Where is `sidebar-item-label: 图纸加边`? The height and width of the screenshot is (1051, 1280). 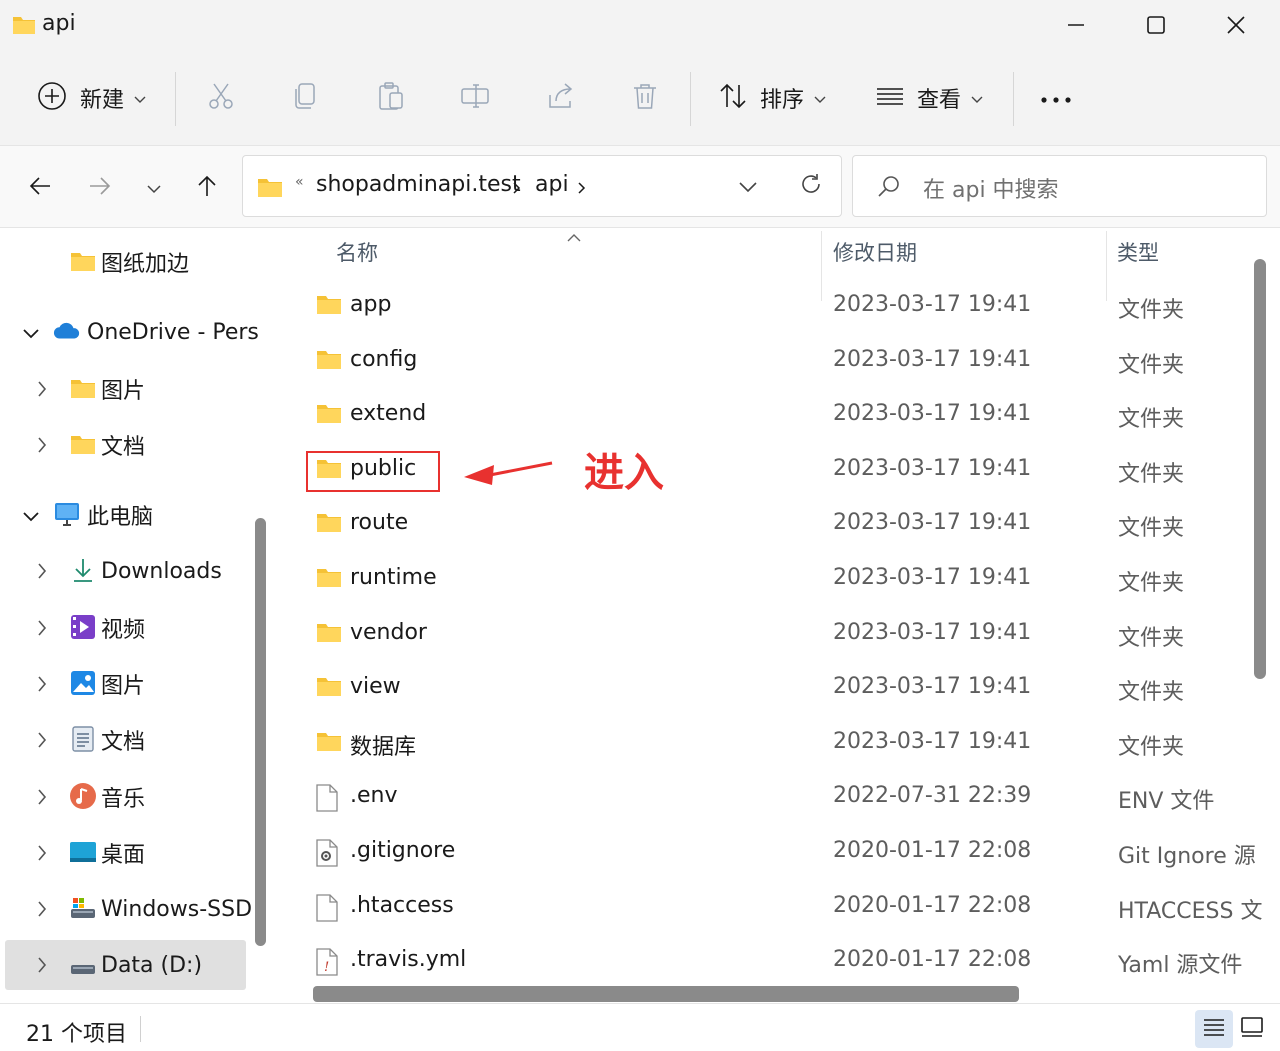
sidebar-item-label: 图纸加边 is located at coordinates (145, 264).